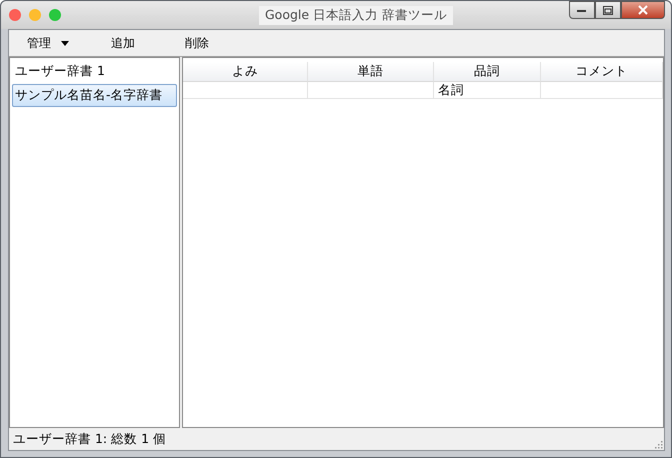 The width and height of the screenshot is (672, 458). I want to click on column-header: 単語, so click(371, 72).